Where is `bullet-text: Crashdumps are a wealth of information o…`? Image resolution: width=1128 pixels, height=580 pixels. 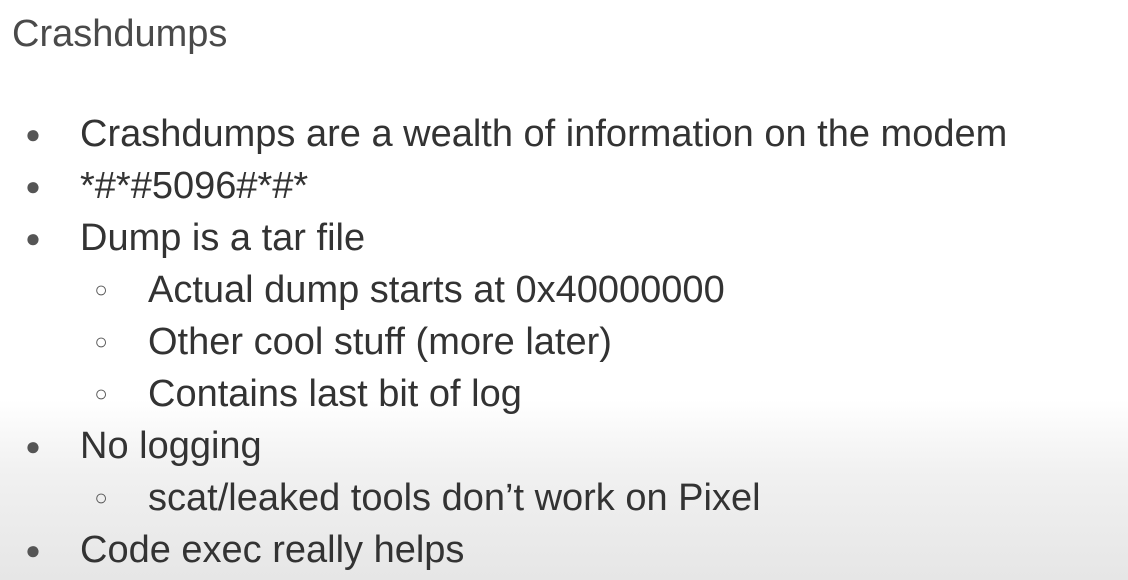
bullet-text: Crashdumps are a wealth of information o… is located at coordinates (544, 134).